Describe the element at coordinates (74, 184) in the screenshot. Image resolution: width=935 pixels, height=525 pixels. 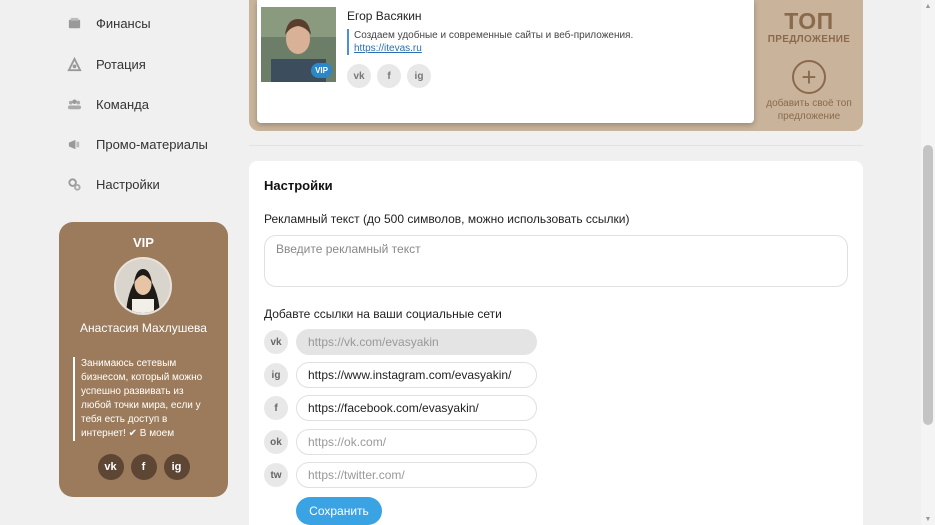
I see `gears-icon` at that location.